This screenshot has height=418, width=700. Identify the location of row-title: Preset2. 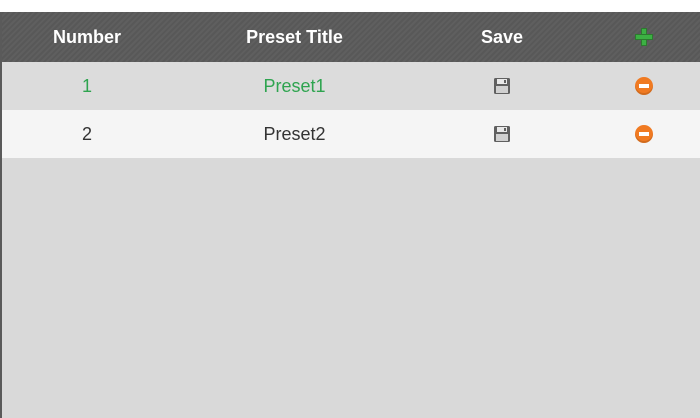
(294, 134).